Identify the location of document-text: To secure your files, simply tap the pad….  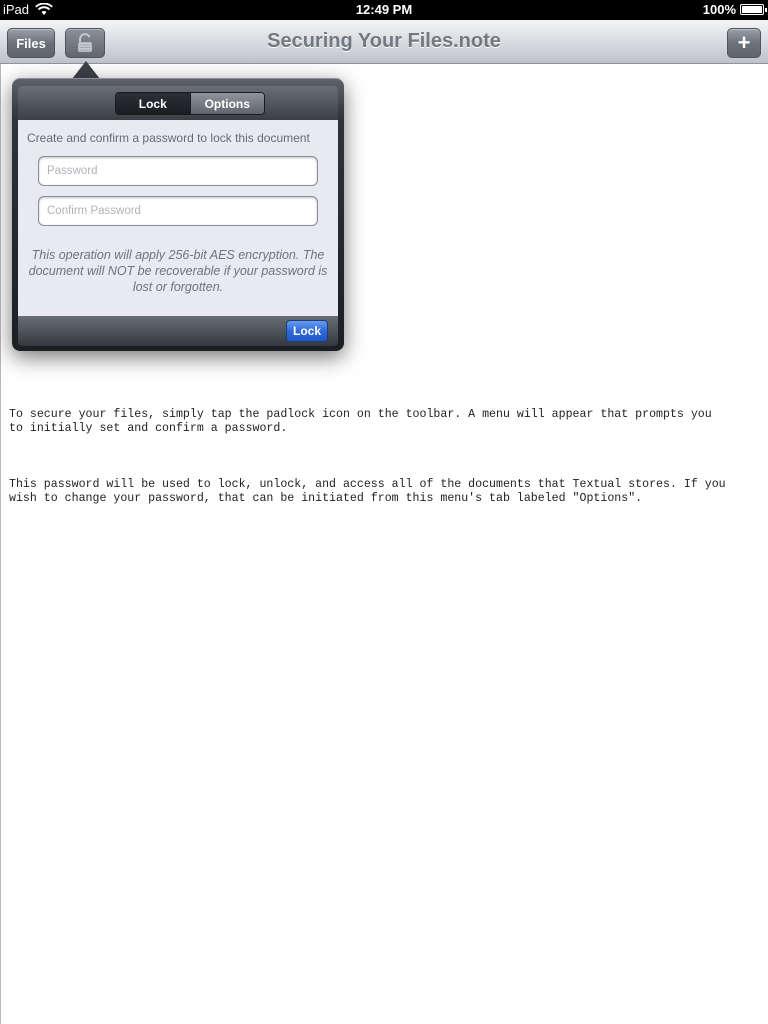
(384, 457).